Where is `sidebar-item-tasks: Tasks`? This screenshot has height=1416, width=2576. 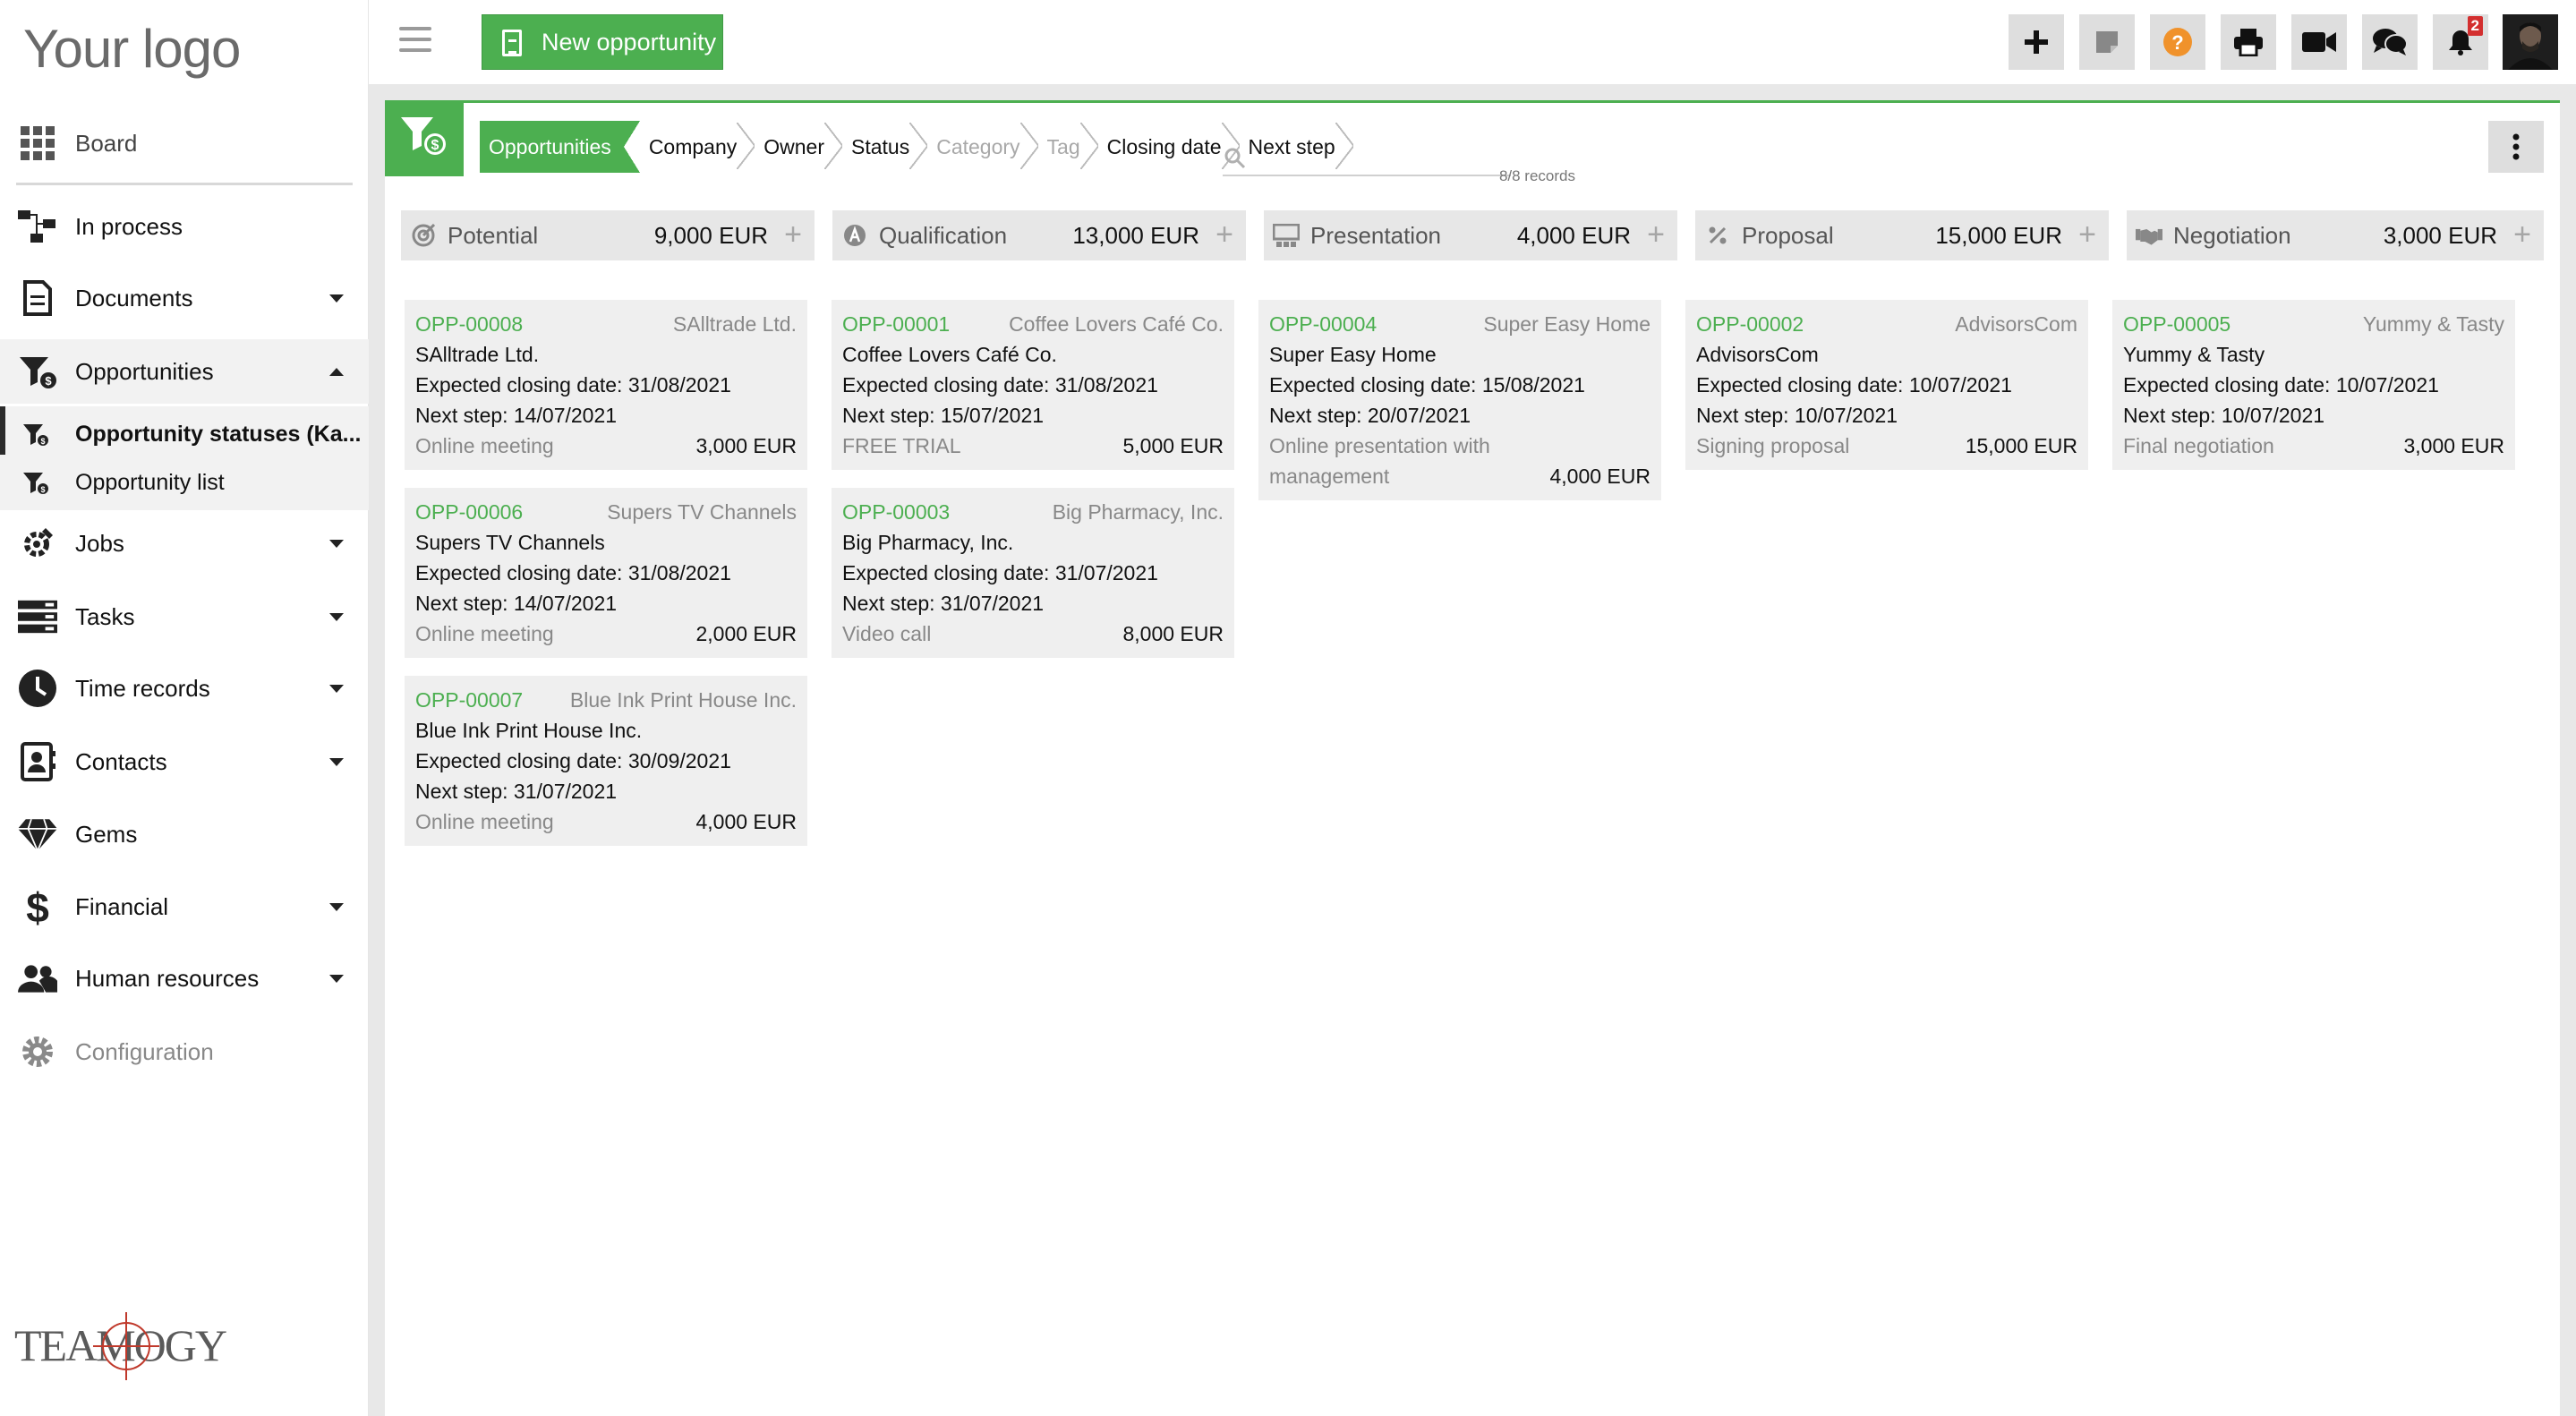
sidebar-item-tasks: Tasks is located at coordinates (184, 616).